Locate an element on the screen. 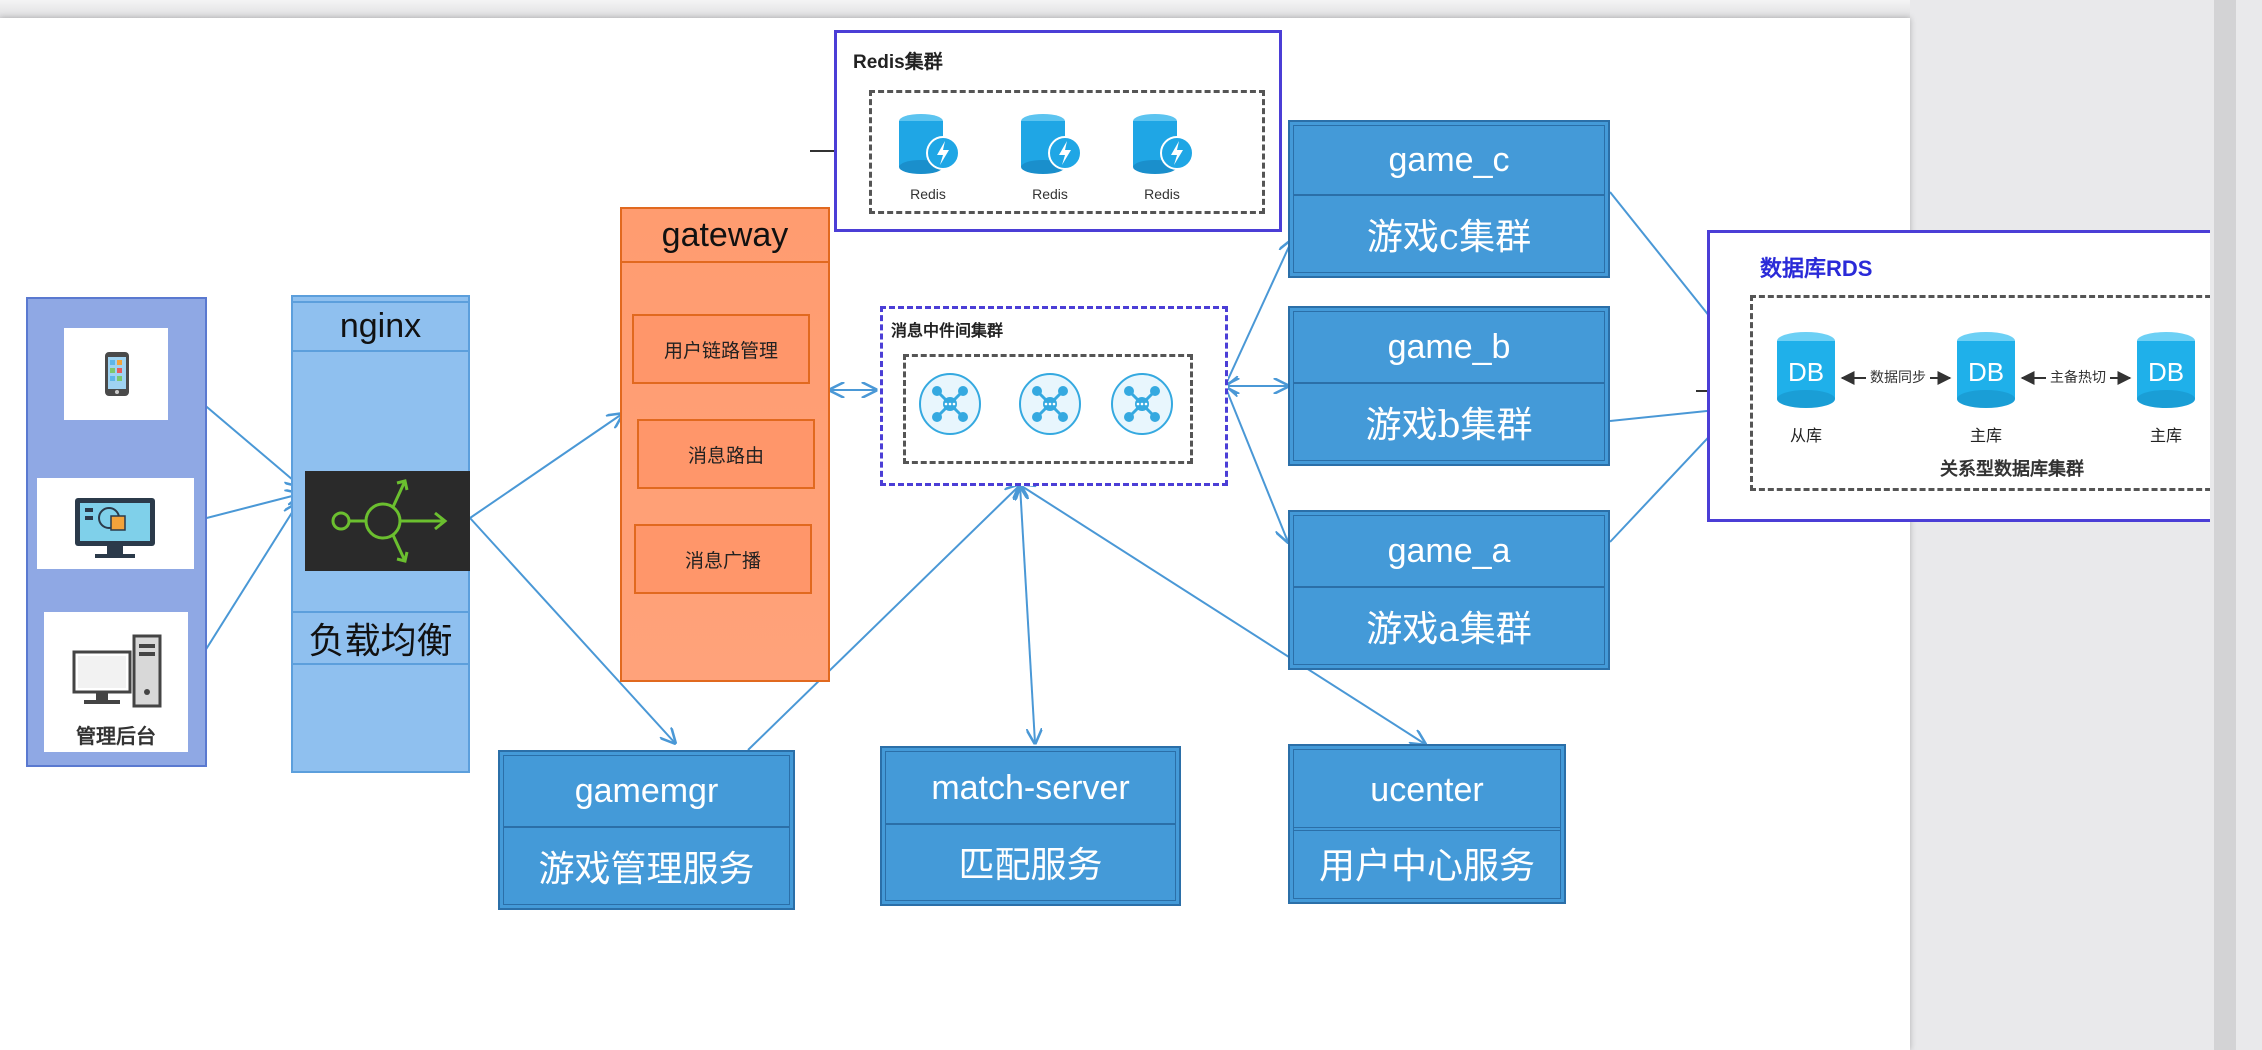 This screenshot has width=2262, height=1050. db-cluster-footer: 关系型数据库集群 is located at coordinates (2012, 469).